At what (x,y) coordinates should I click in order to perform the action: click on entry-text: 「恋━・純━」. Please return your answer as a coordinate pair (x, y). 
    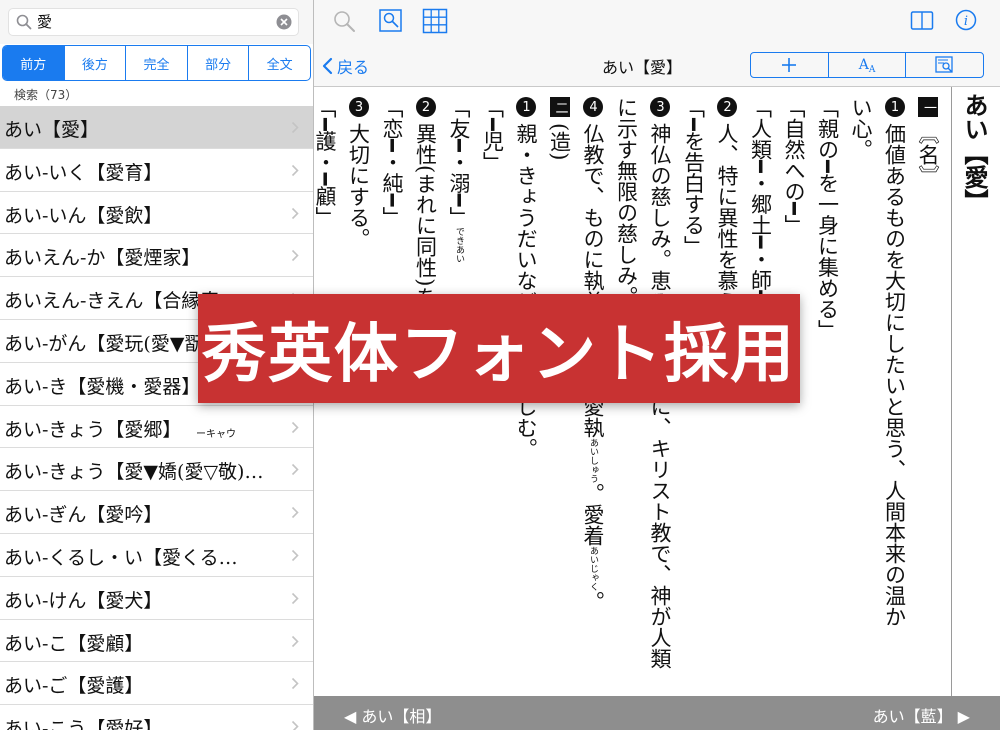
    Looking at the image, I should click on (392, 162).